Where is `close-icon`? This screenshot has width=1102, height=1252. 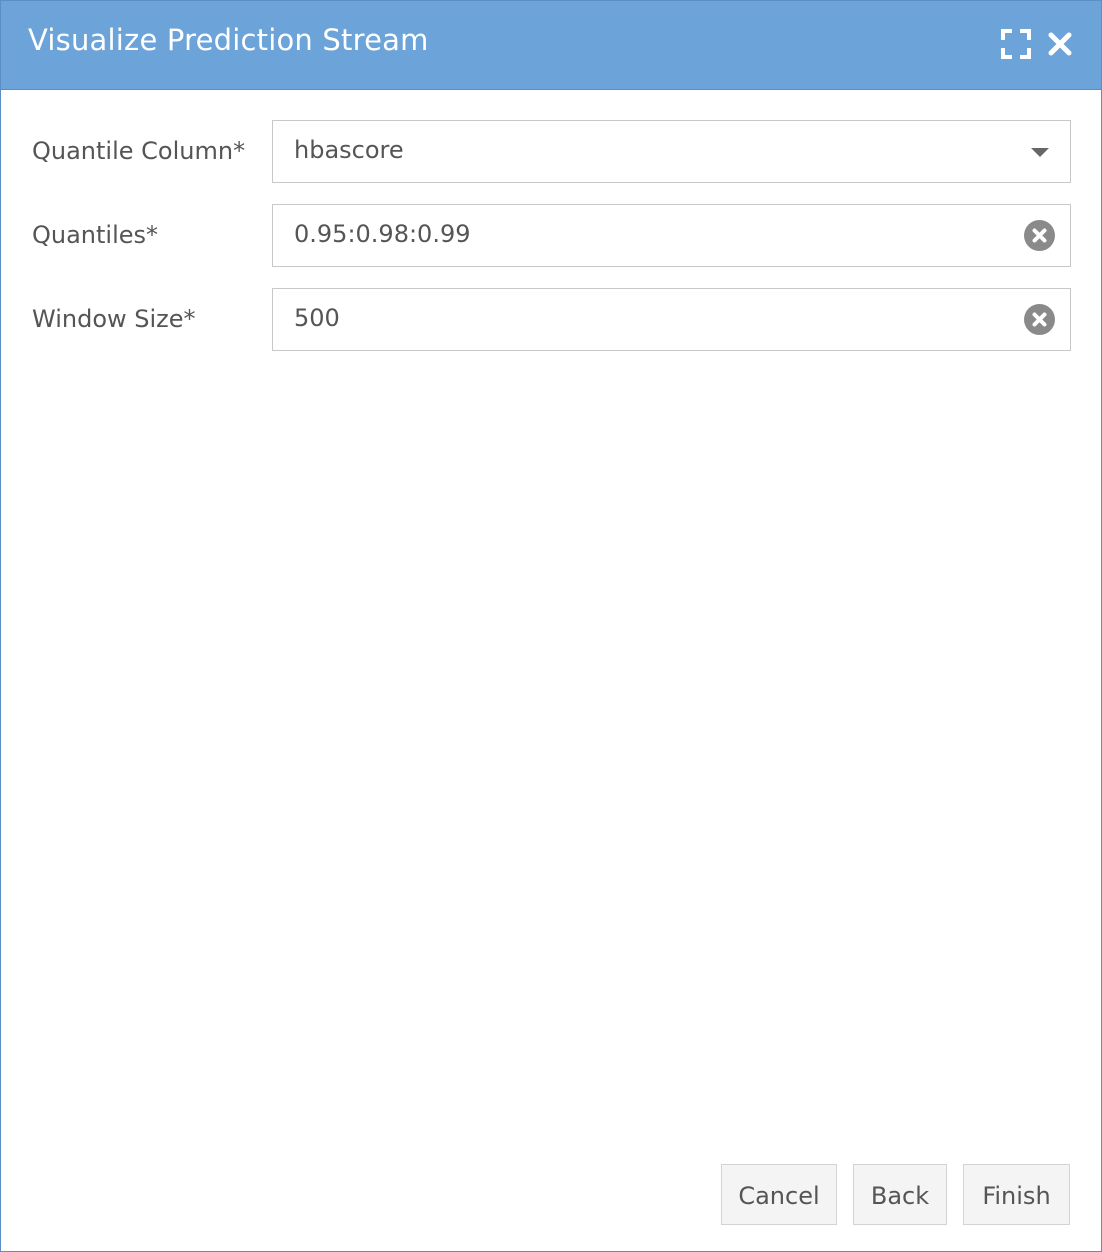 close-icon is located at coordinates (1060, 44).